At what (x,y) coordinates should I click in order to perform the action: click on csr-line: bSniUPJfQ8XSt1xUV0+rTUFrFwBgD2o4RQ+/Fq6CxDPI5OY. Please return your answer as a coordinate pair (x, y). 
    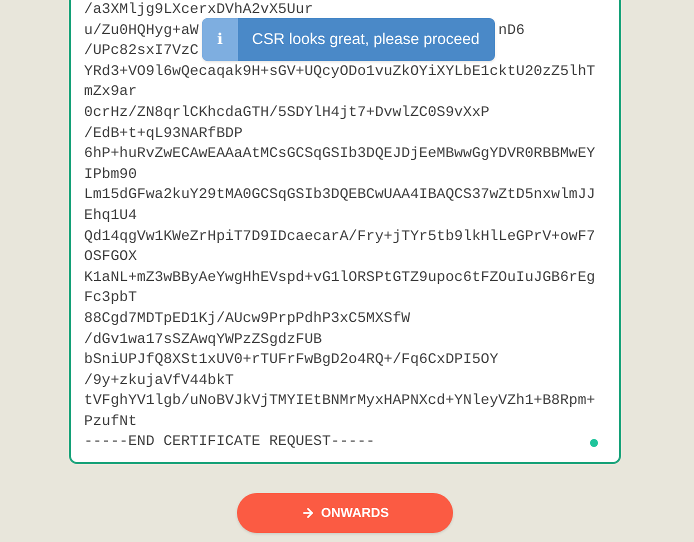
    Looking at the image, I should click on (291, 360).